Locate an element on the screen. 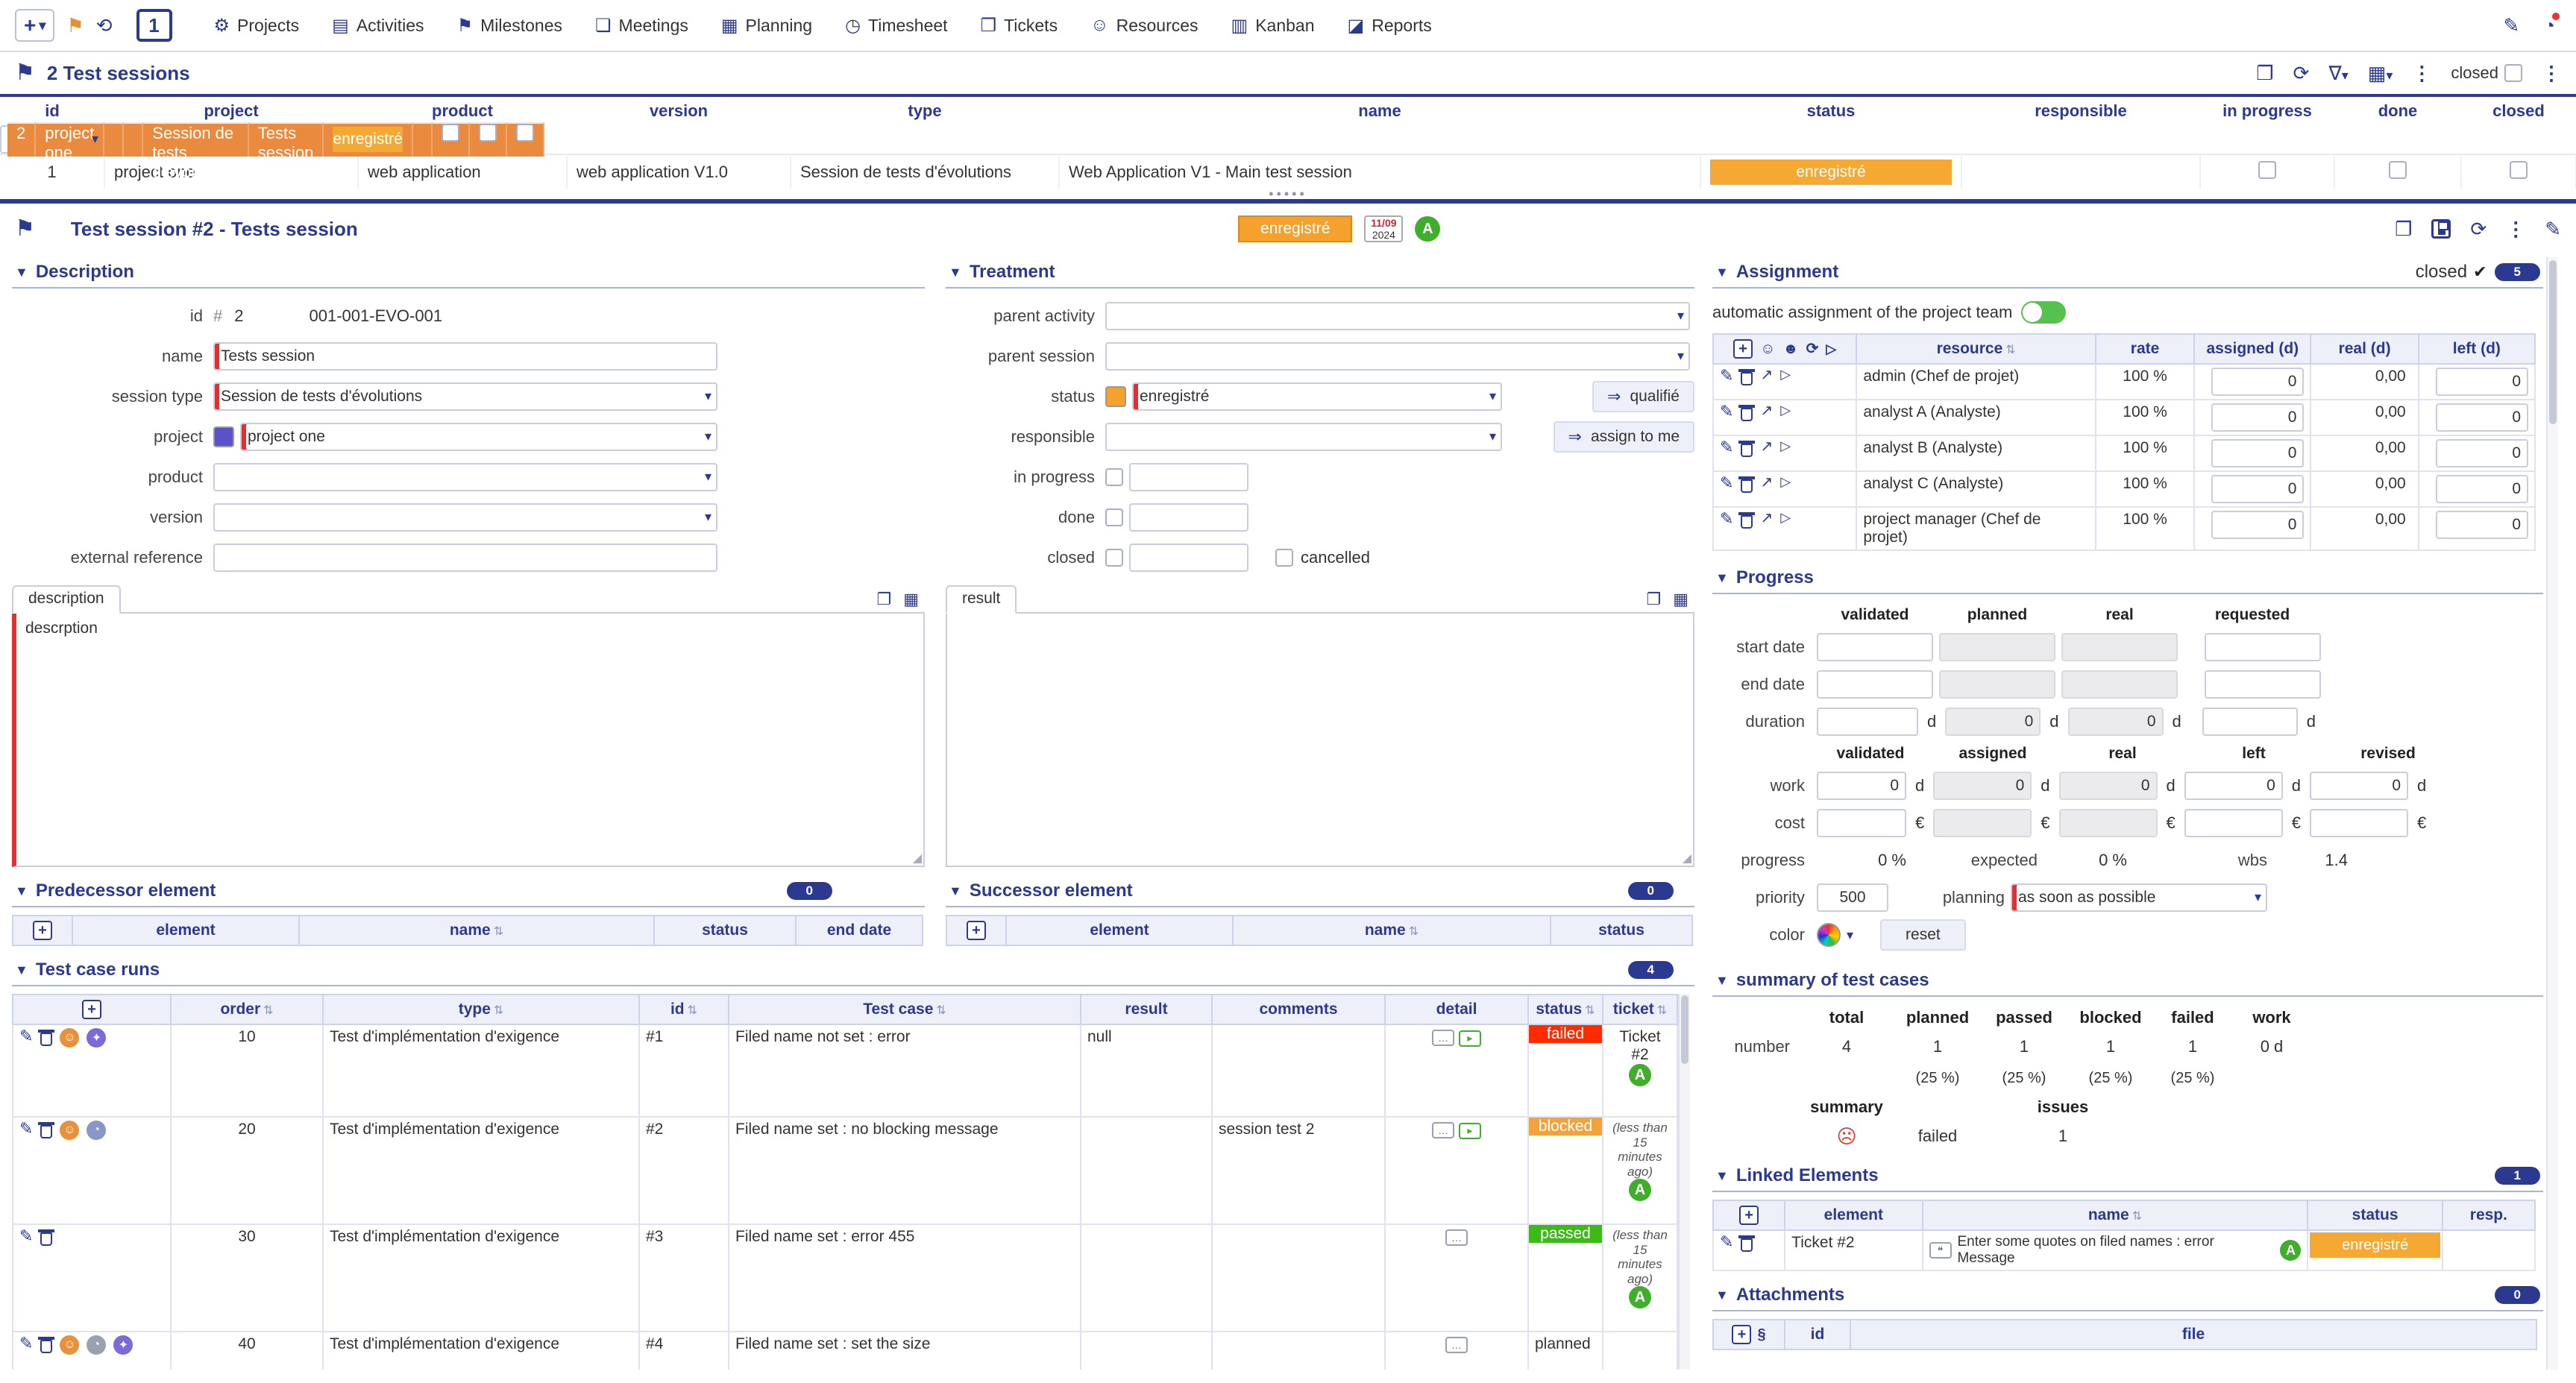  menu-item-reports: ◪ Reports is located at coordinates (1390, 26).